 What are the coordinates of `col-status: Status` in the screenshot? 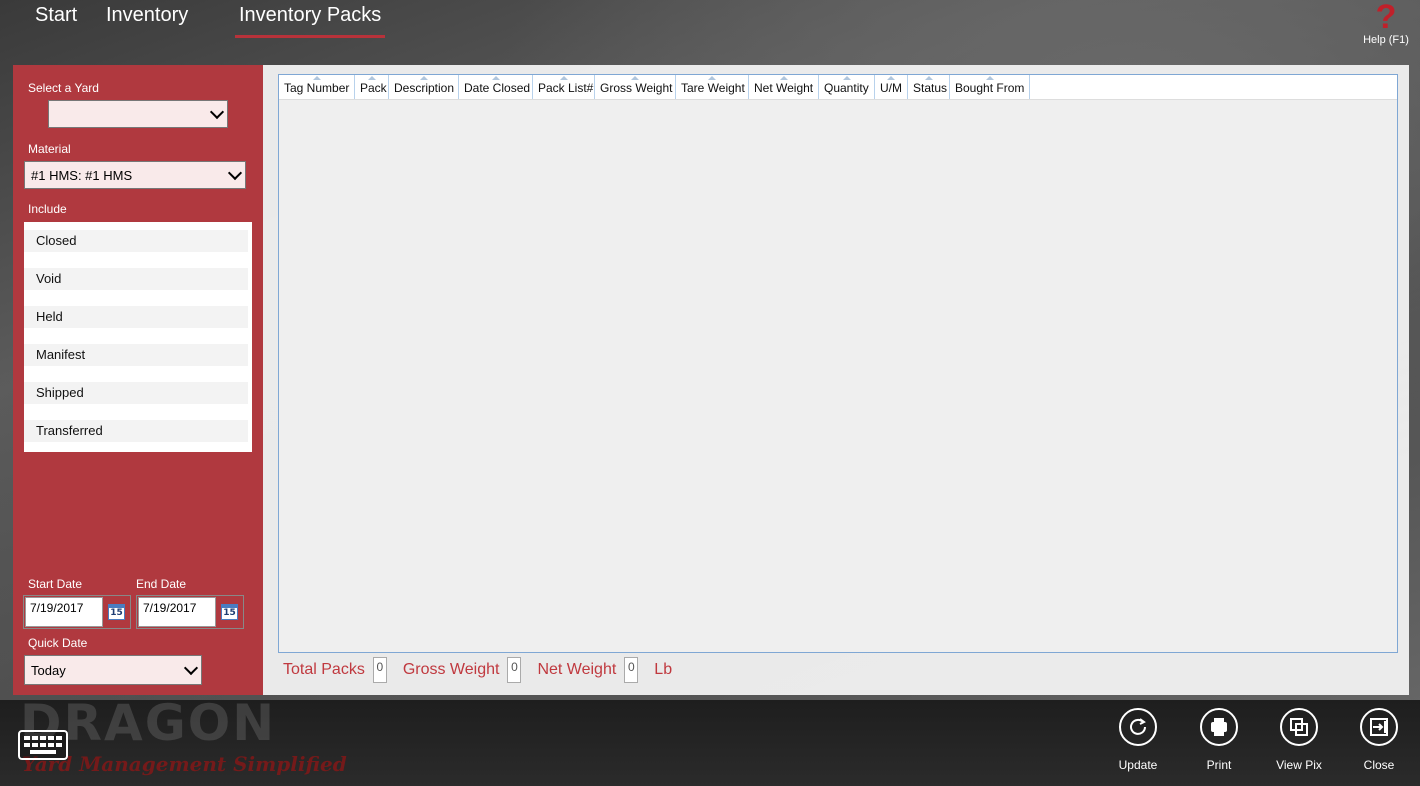 It's located at (929, 87).